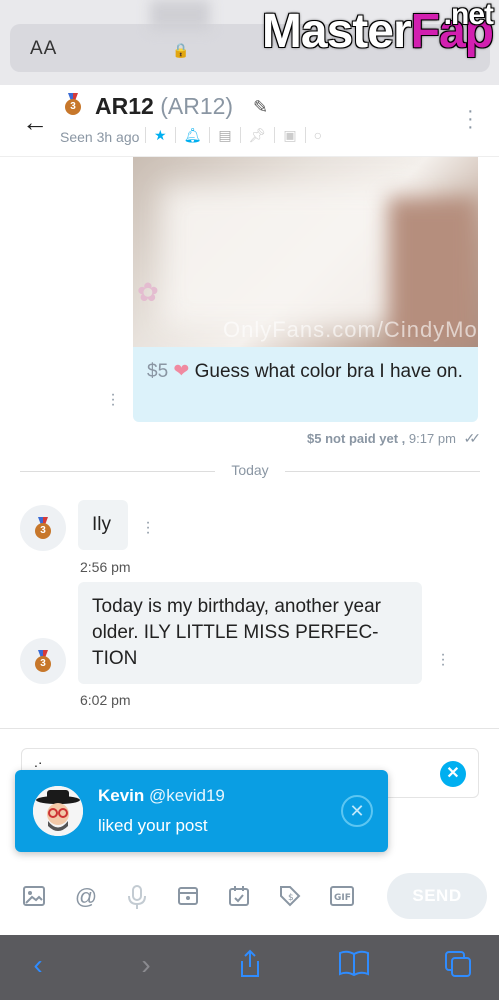  Describe the element at coordinates (100, 137) in the screenshot. I see `last-seen: Seen 3h ago` at that location.